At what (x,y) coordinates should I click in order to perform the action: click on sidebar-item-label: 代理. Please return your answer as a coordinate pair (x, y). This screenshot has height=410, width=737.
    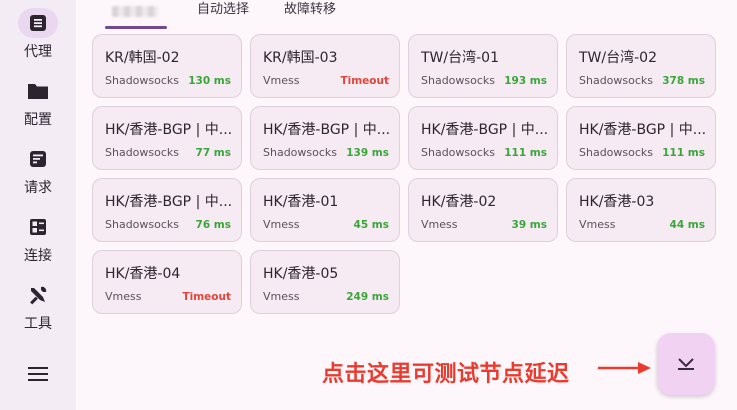
    Looking at the image, I should click on (38, 52).